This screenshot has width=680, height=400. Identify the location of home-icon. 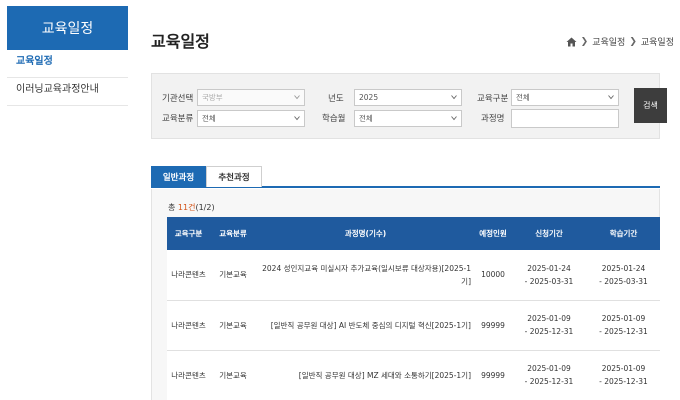
(571, 42).